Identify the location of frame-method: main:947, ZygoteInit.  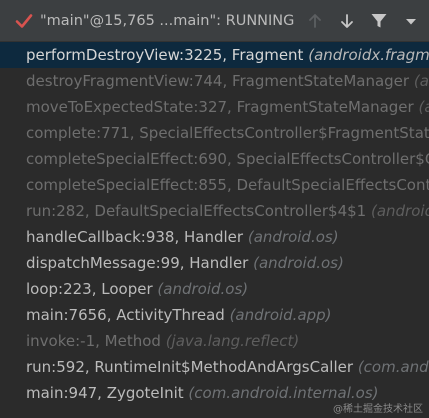
(105, 393).